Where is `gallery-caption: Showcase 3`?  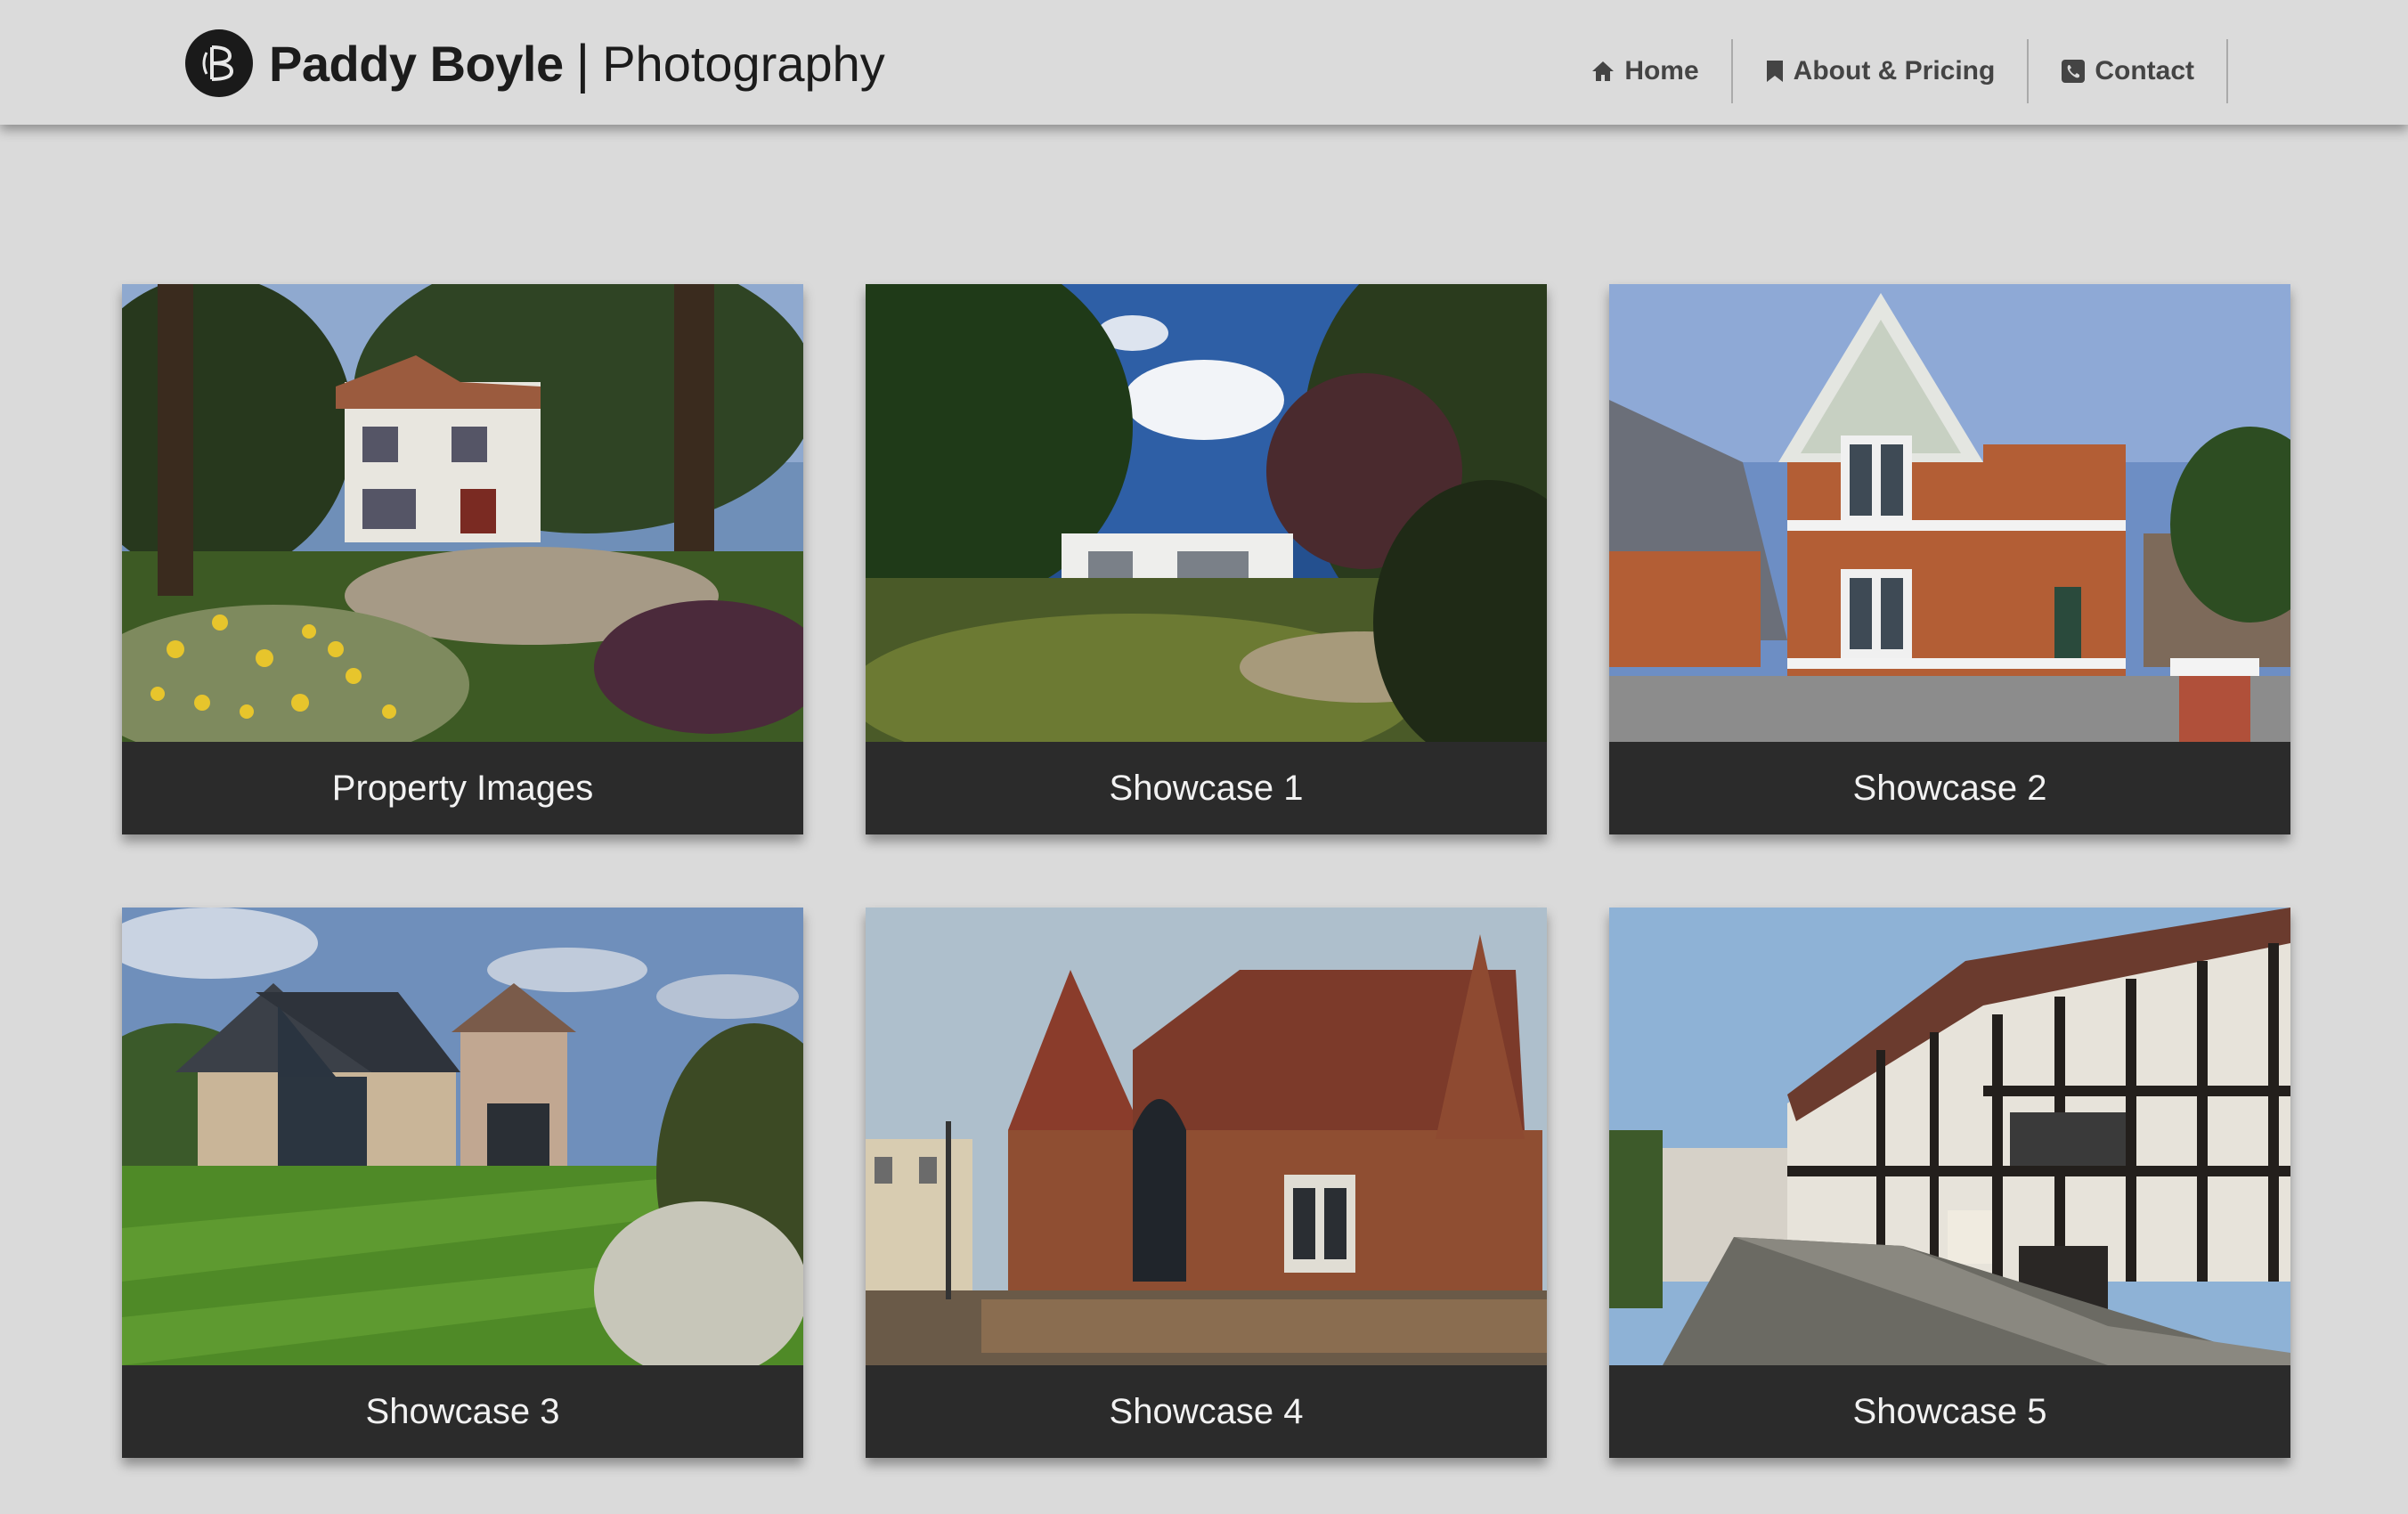 gallery-caption: Showcase 3 is located at coordinates (462, 1411).